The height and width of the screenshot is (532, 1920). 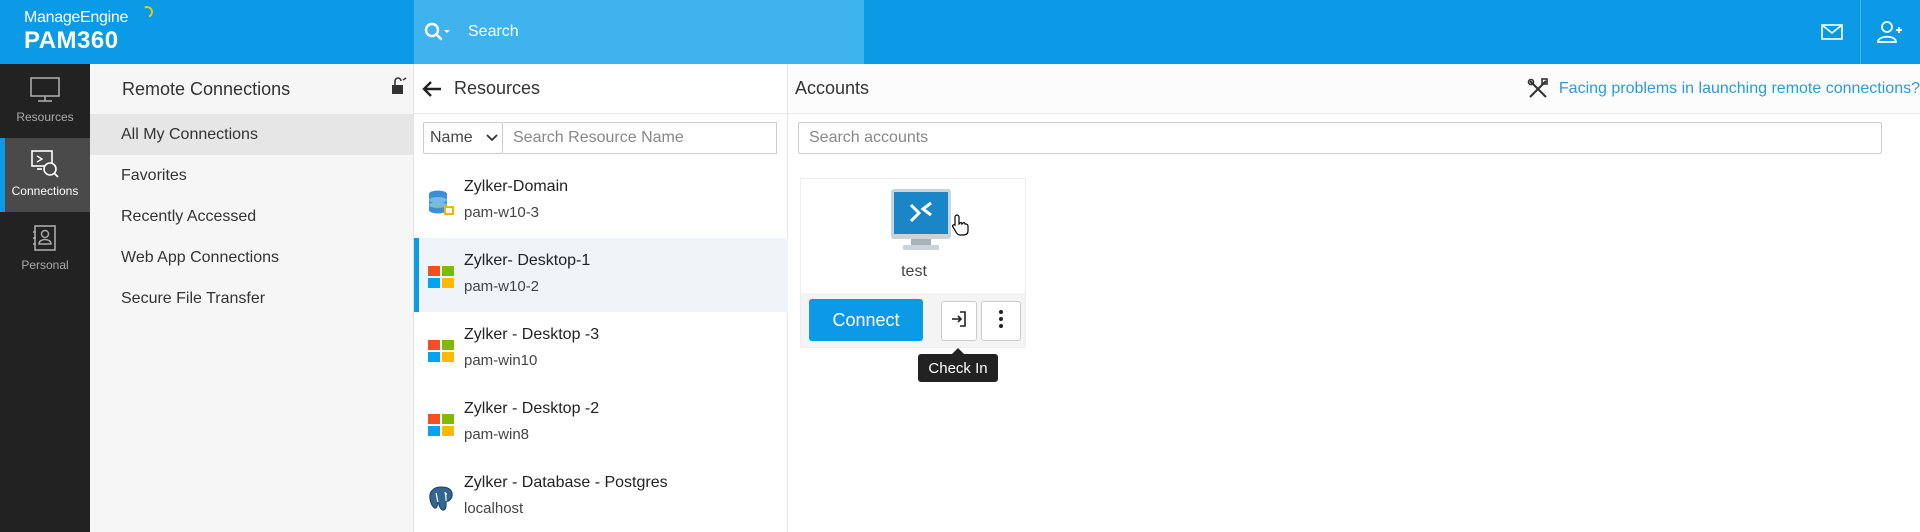 I want to click on rc-item-web-app-connections: Web App Connections, so click(x=251, y=257).